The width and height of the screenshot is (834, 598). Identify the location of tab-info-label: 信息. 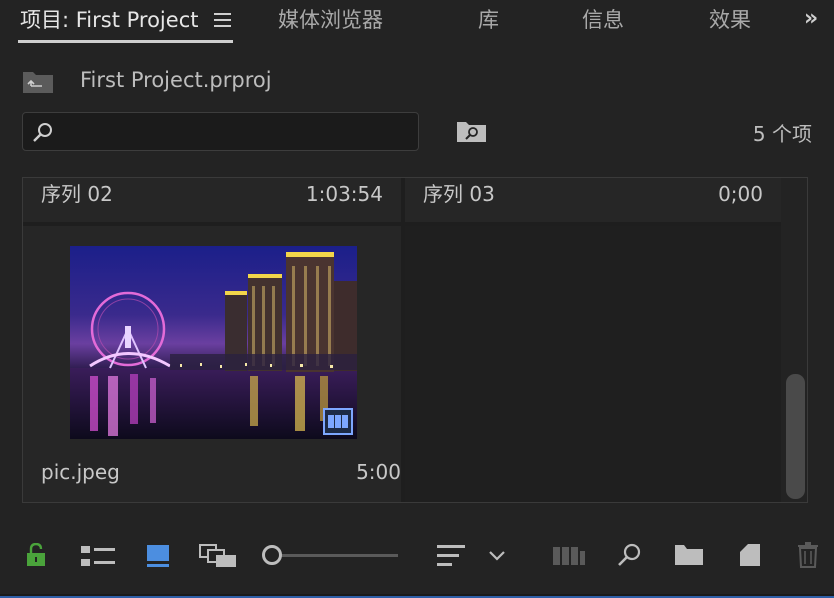
(603, 20).